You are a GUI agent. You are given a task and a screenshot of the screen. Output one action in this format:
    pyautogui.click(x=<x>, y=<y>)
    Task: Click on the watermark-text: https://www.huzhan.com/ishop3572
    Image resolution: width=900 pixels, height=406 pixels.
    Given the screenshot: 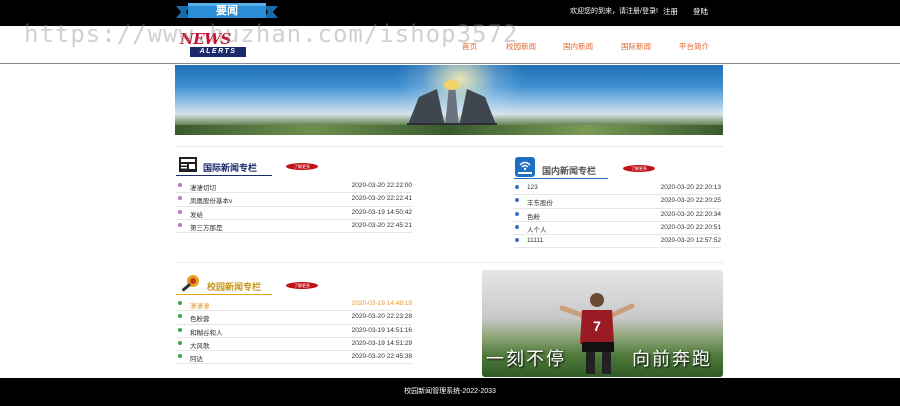 What is the action you would take?
    pyautogui.click(x=271, y=34)
    